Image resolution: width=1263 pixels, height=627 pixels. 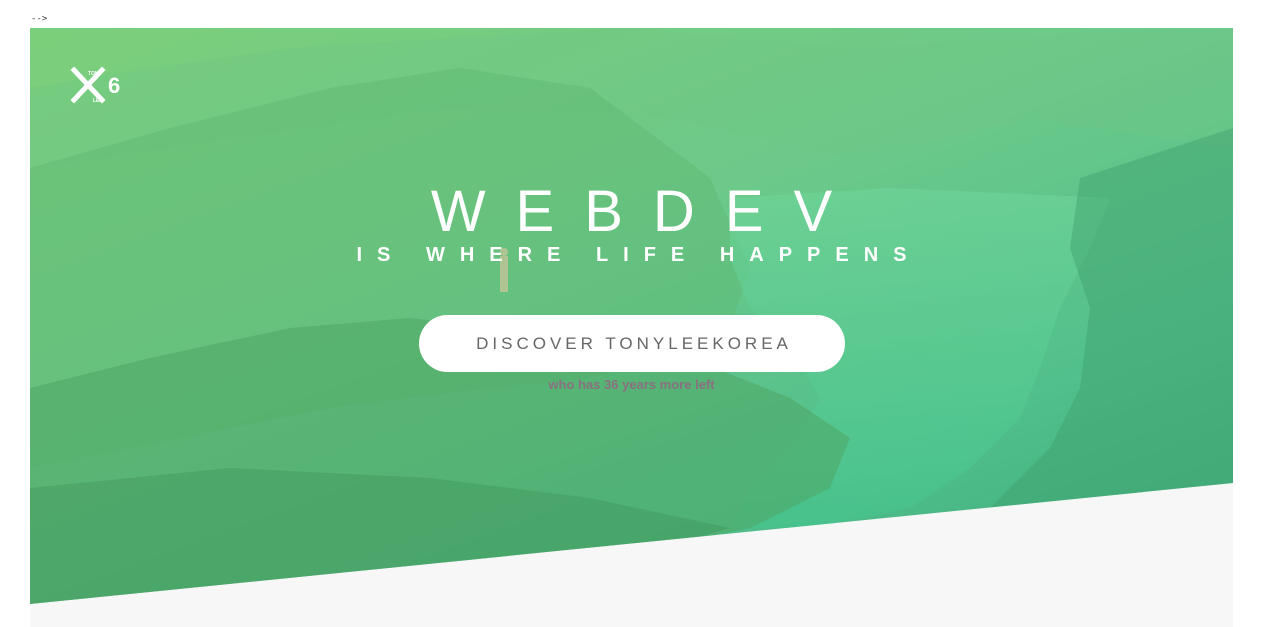 I want to click on discover-button: DISCOVER TONYLEEKOREA, so click(x=632, y=343).